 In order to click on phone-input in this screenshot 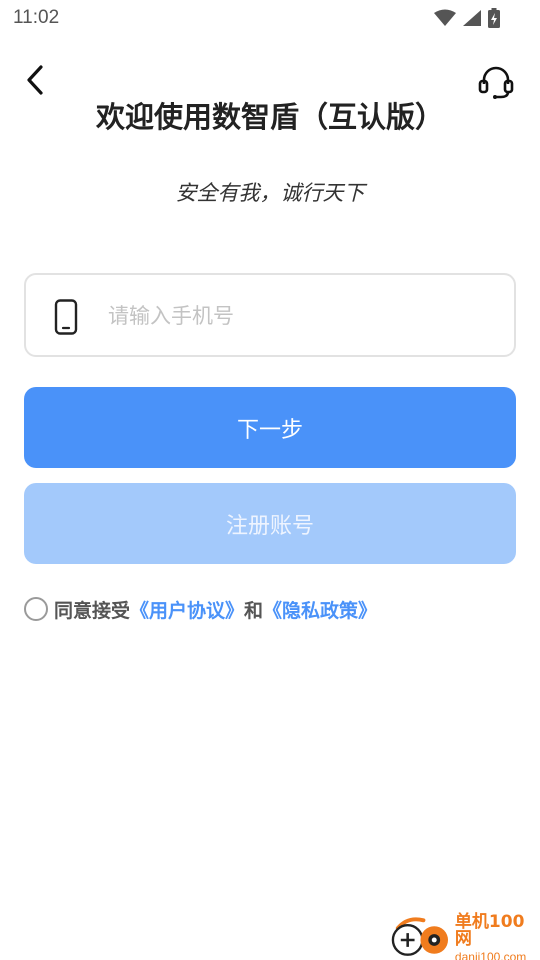, I will do `click(303, 316)`.